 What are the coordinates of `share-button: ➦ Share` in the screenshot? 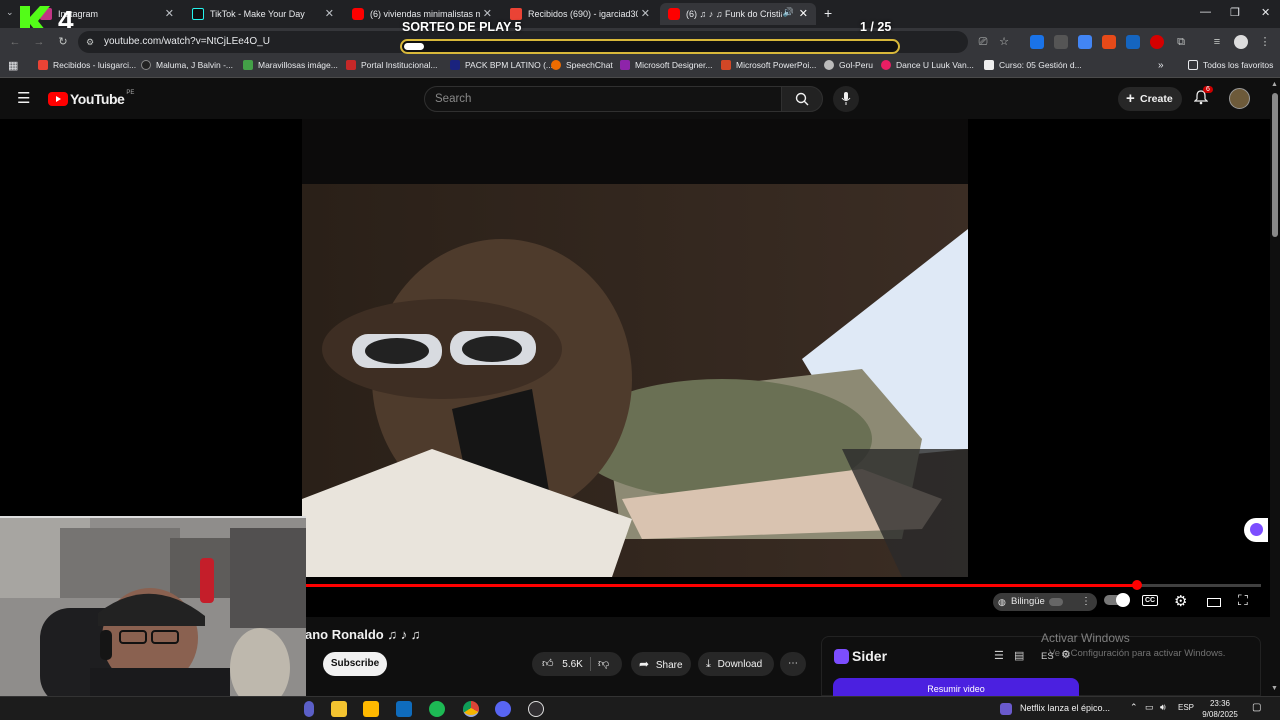 It's located at (661, 664).